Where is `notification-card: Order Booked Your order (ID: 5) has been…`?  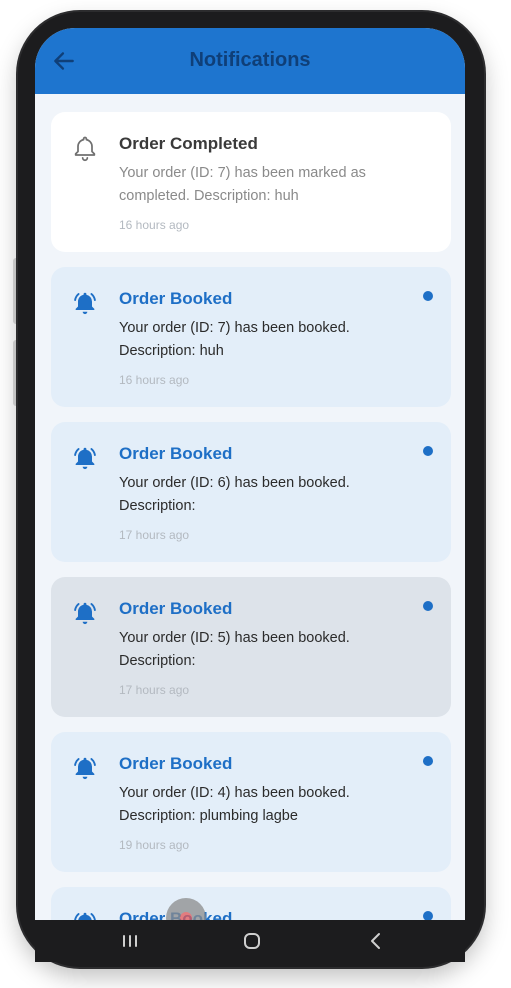
notification-card: Order Booked Your order (ID: 5) has been… is located at coordinates (251, 647).